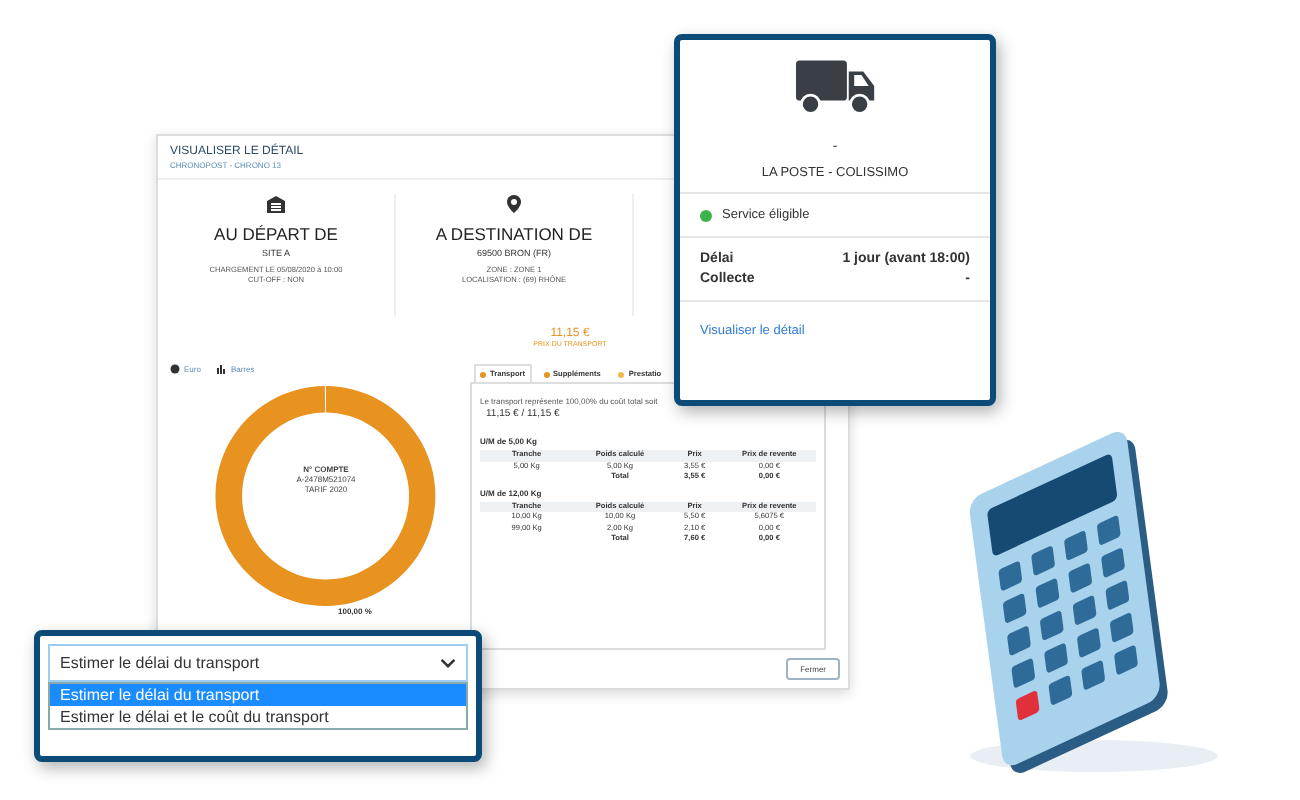  I want to click on truck-icon, so click(835, 86).